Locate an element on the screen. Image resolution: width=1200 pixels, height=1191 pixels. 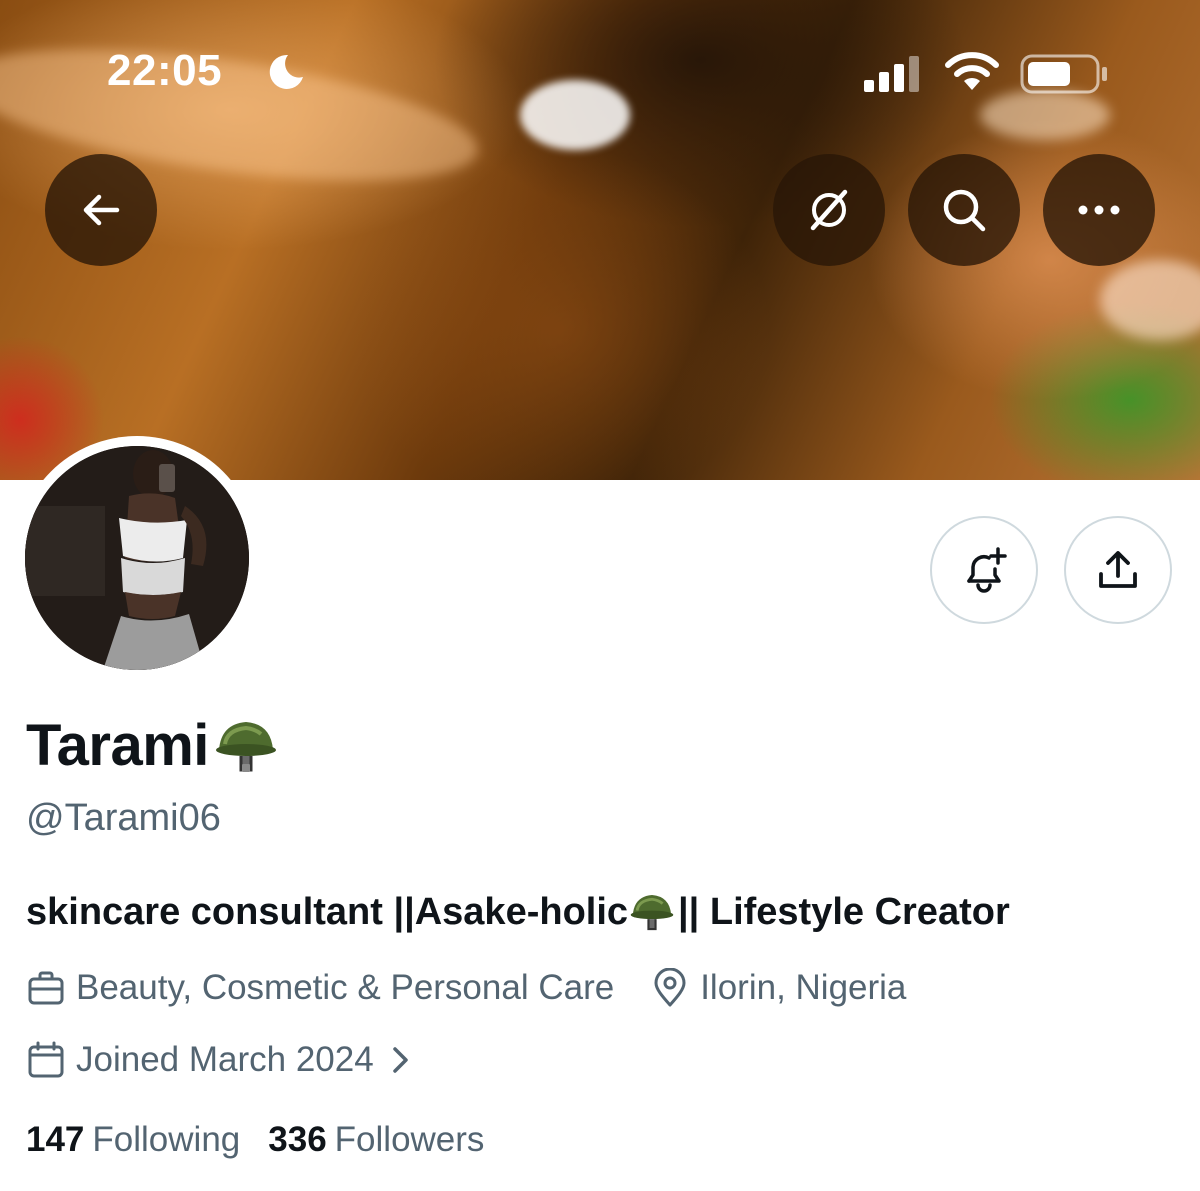
following-count: 147 is located at coordinates (55, 1139).